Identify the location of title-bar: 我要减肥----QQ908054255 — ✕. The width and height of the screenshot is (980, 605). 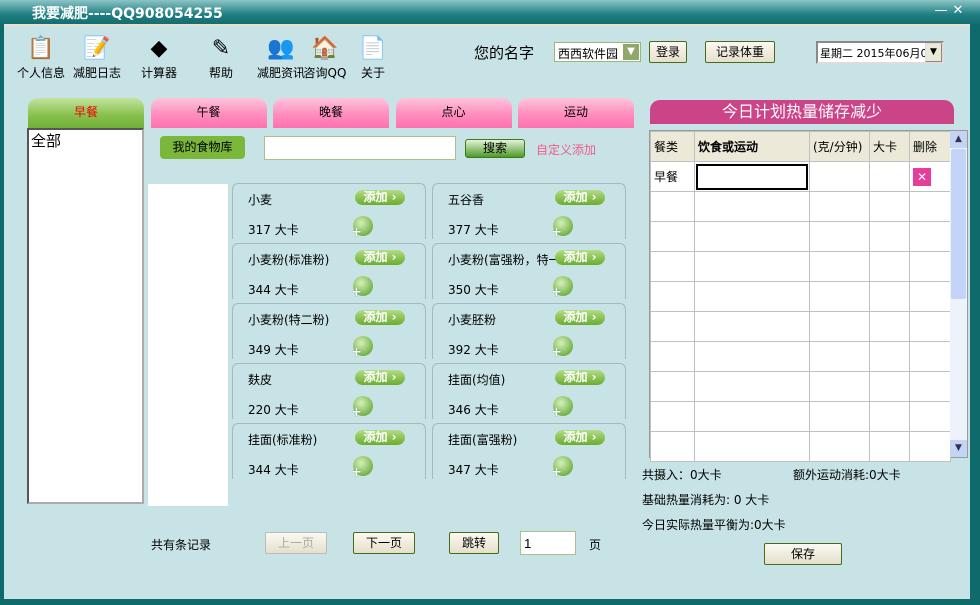
(490, 12).